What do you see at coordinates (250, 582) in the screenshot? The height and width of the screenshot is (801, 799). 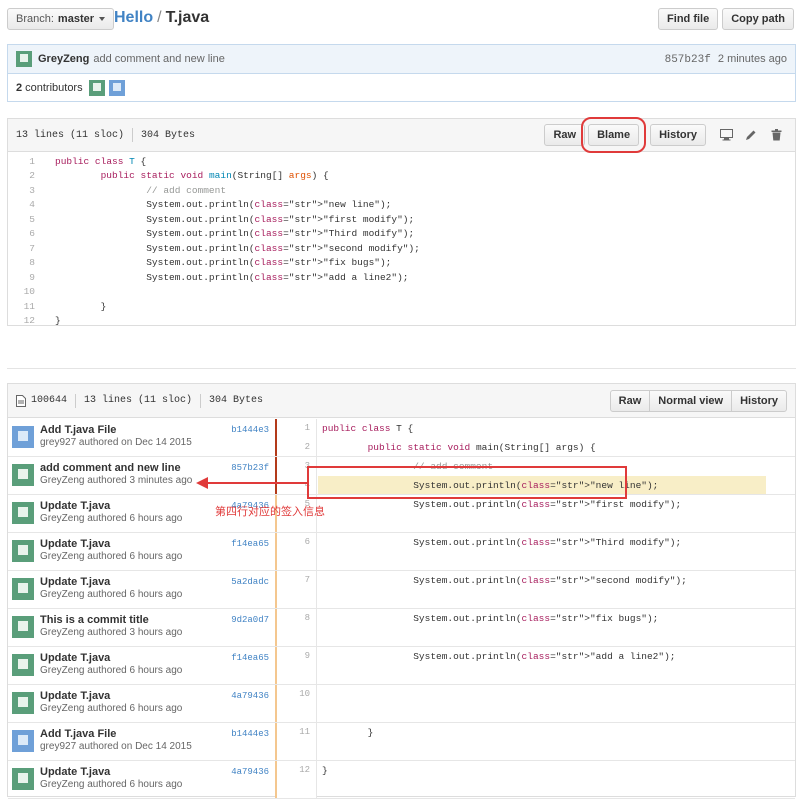 I see `commit-sha: 5a2dadc` at bounding box center [250, 582].